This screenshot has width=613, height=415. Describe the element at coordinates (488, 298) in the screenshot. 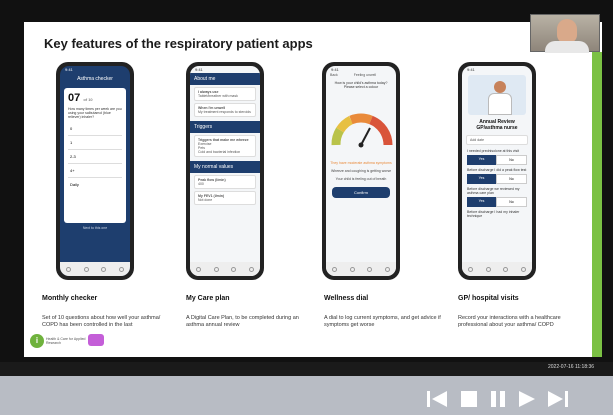

I see `feature-title: GP/ hospital visits` at that location.